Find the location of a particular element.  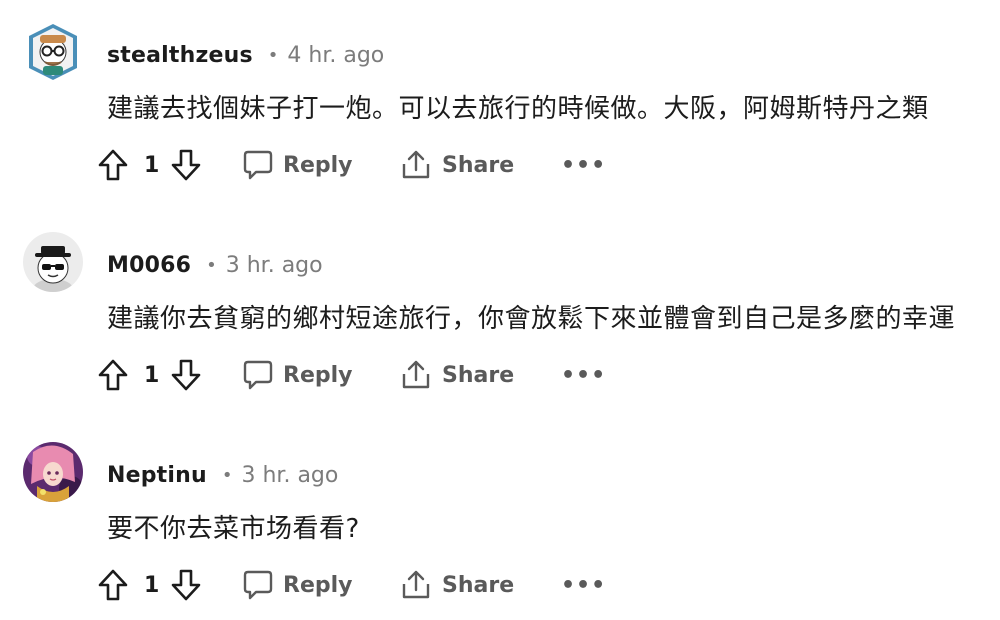

comment-text: 要不你去菜市场看看? is located at coordinates (233, 529).